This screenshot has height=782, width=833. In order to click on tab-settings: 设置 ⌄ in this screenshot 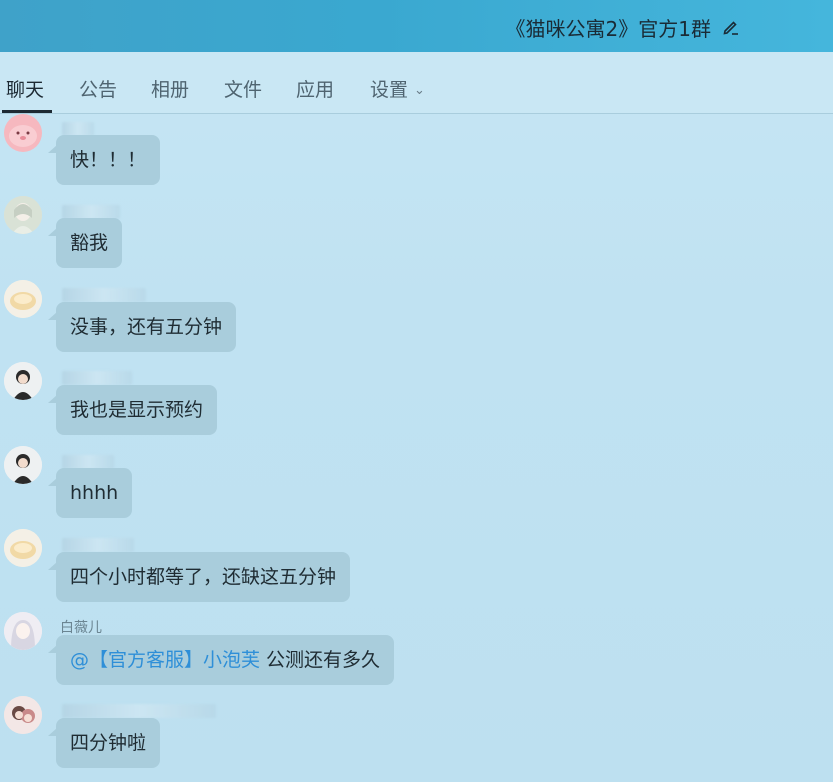, I will do `click(397, 88)`.